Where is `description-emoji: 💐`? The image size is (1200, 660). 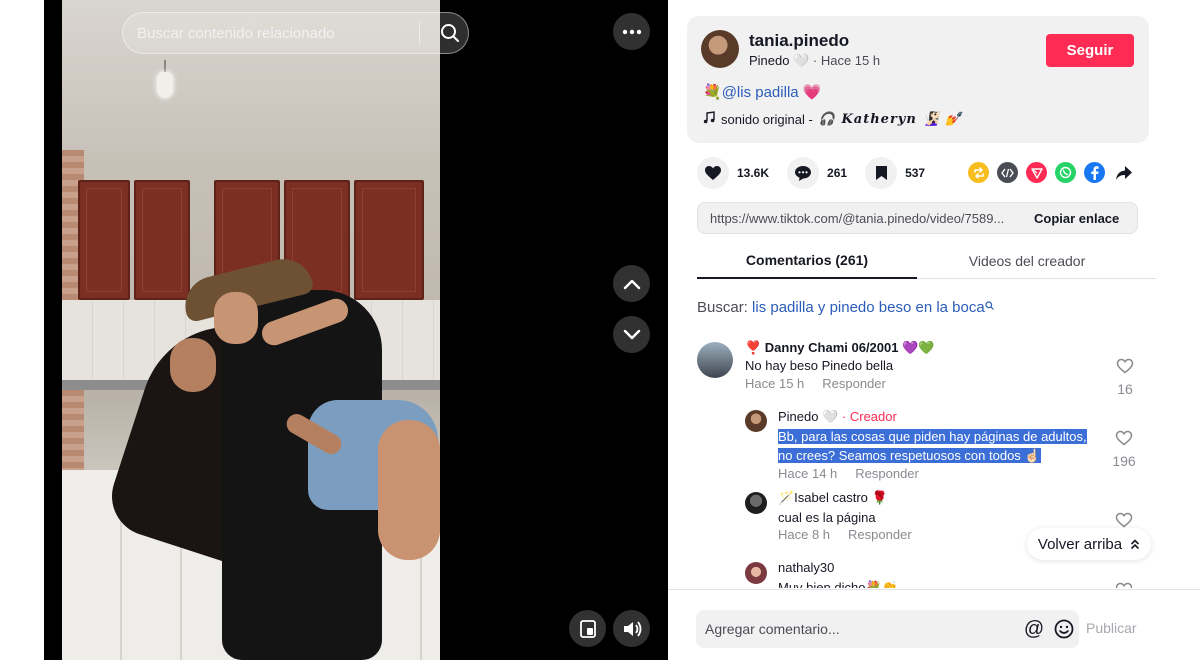
description-emoji: 💐 is located at coordinates (712, 92).